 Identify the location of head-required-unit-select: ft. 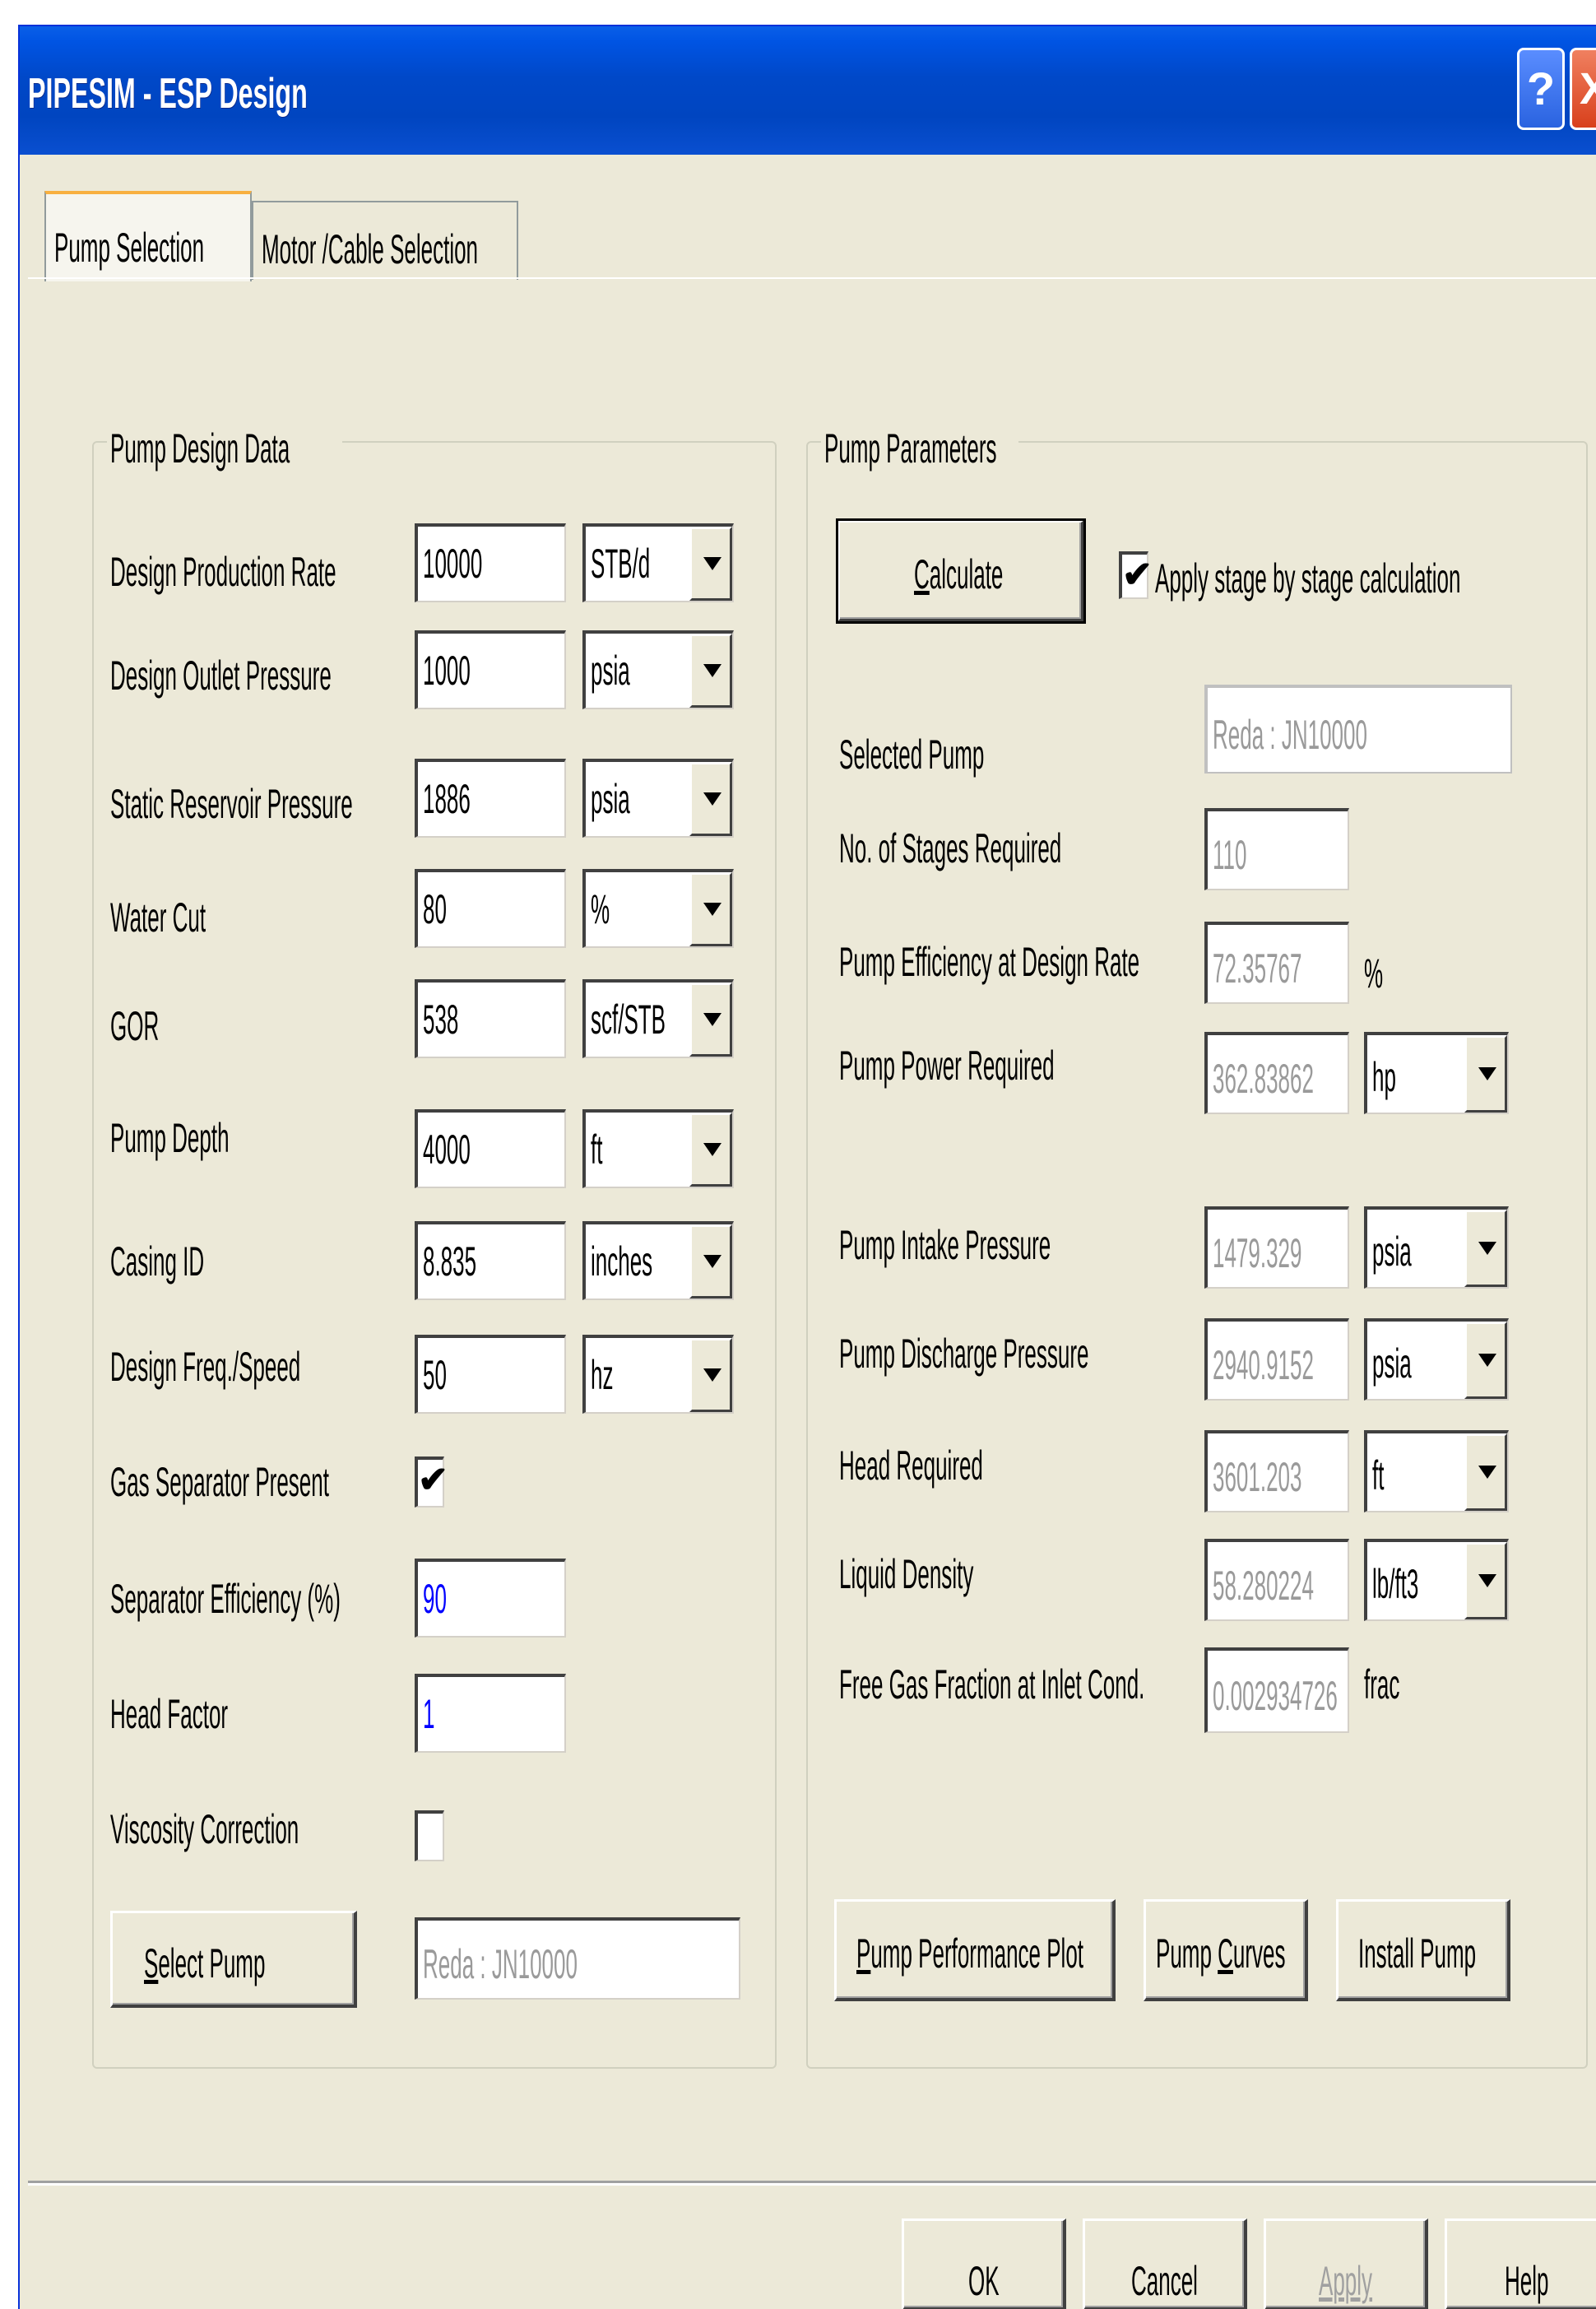
(1436, 1471).